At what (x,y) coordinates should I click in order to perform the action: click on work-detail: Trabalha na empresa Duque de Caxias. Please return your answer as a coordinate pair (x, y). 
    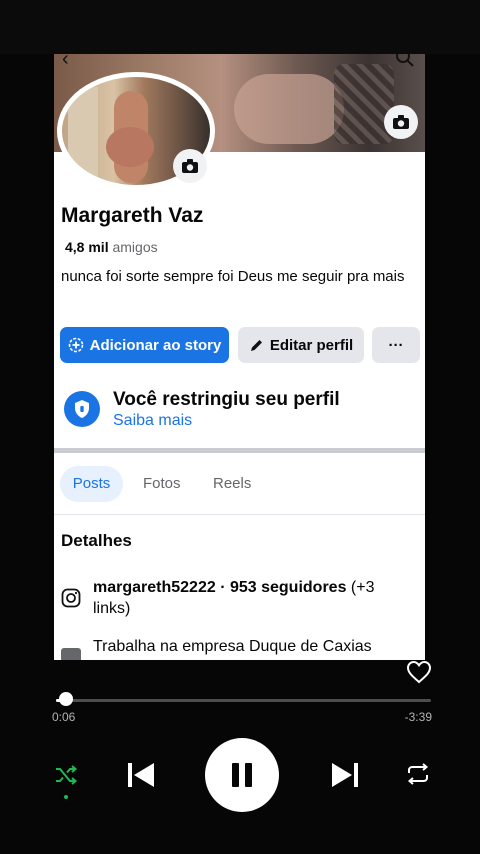
    Looking at the image, I should click on (232, 646).